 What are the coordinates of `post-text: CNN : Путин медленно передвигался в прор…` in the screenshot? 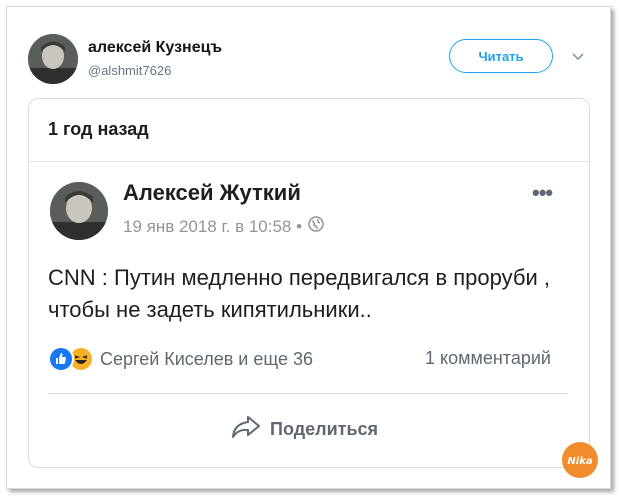 It's located at (299, 293).